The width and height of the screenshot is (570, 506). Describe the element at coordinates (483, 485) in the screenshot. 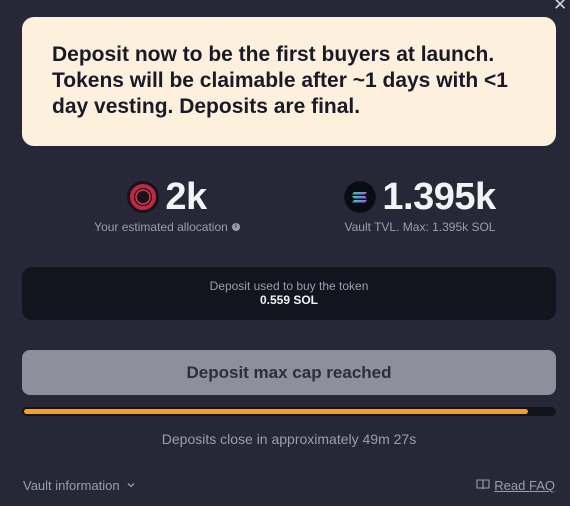

I see `book-icon` at that location.